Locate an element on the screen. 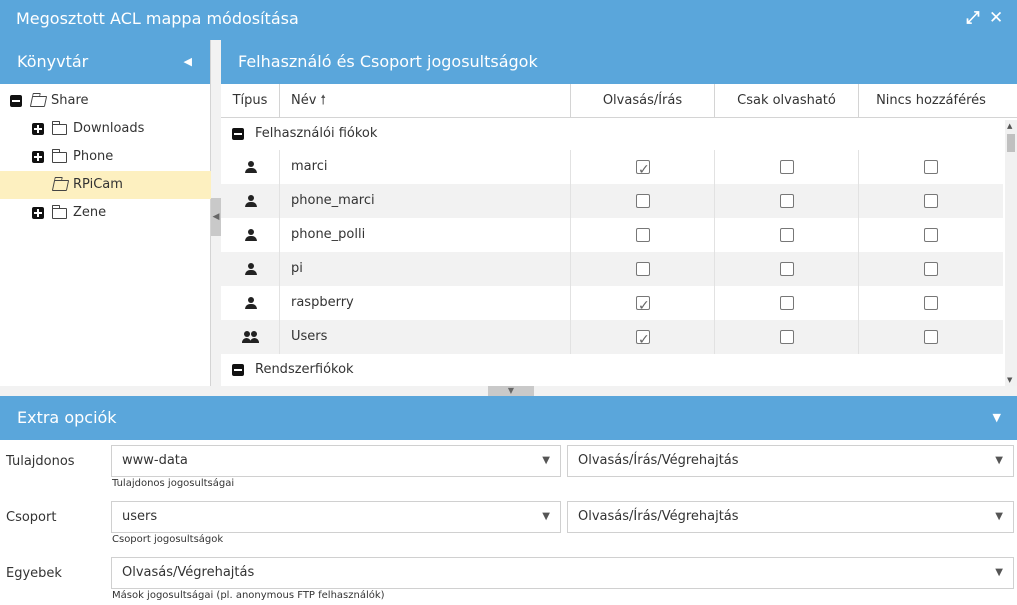  column-header-label: Csak olvasható is located at coordinates (786, 100).